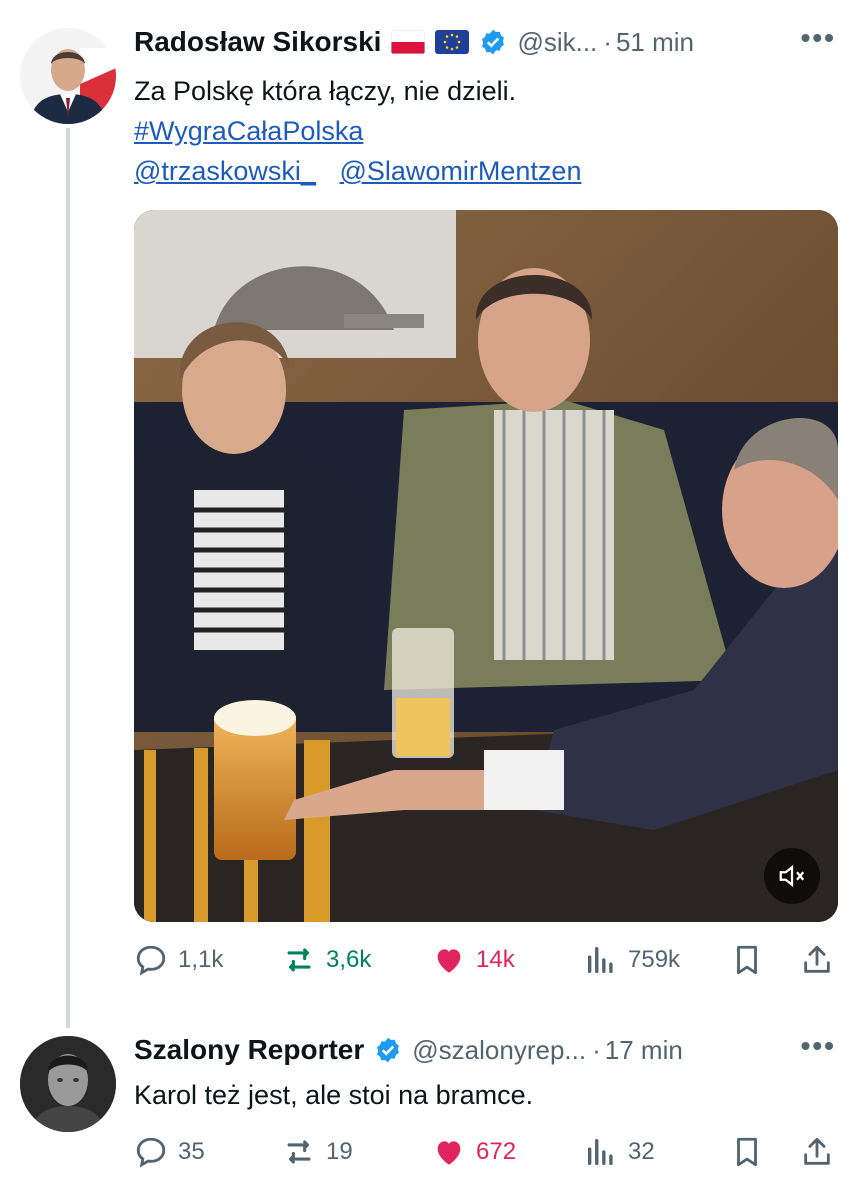 Image resolution: width=860 pixels, height=1200 pixels. What do you see at coordinates (257, 42) in the screenshot?
I see `author-name: Radosław Sikorski` at bounding box center [257, 42].